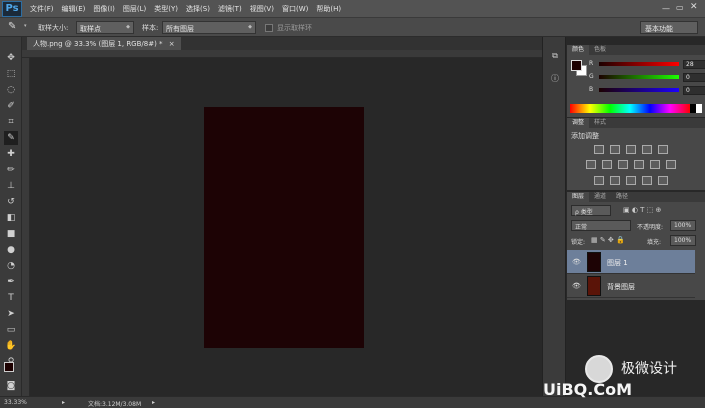 The width and height of the screenshot is (705, 408). What do you see at coordinates (11, 314) in the screenshot?
I see `path-select-icon: ➤` at bounding box center [11, 314].